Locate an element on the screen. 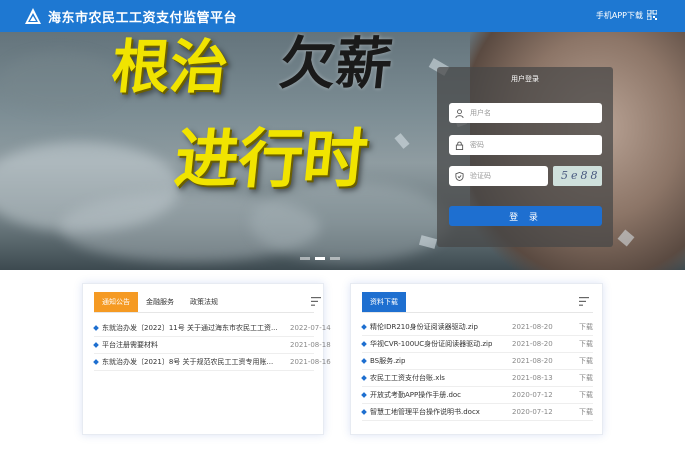  notice-date: 2021-08-16 is located at coordinates (310, 362).